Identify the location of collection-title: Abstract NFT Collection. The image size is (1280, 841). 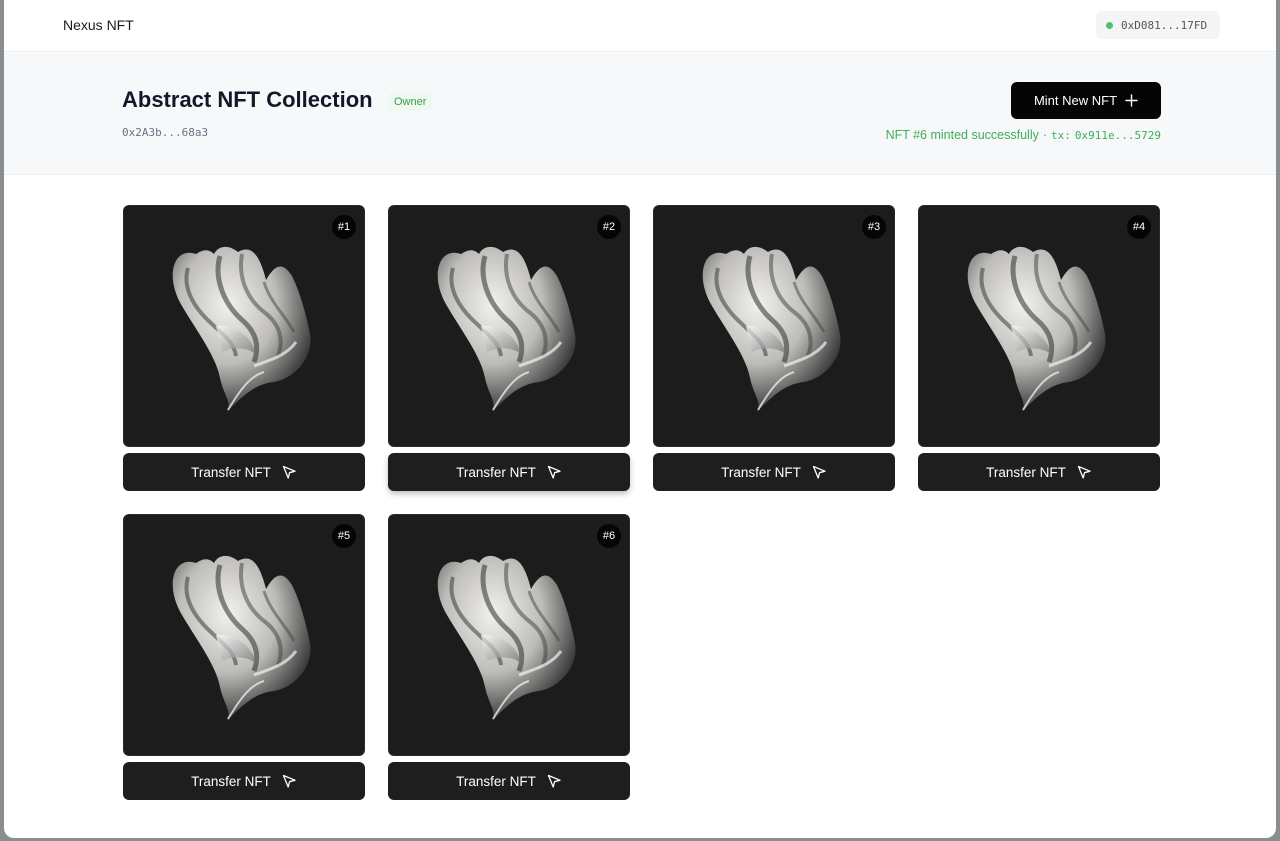
(247, 99).